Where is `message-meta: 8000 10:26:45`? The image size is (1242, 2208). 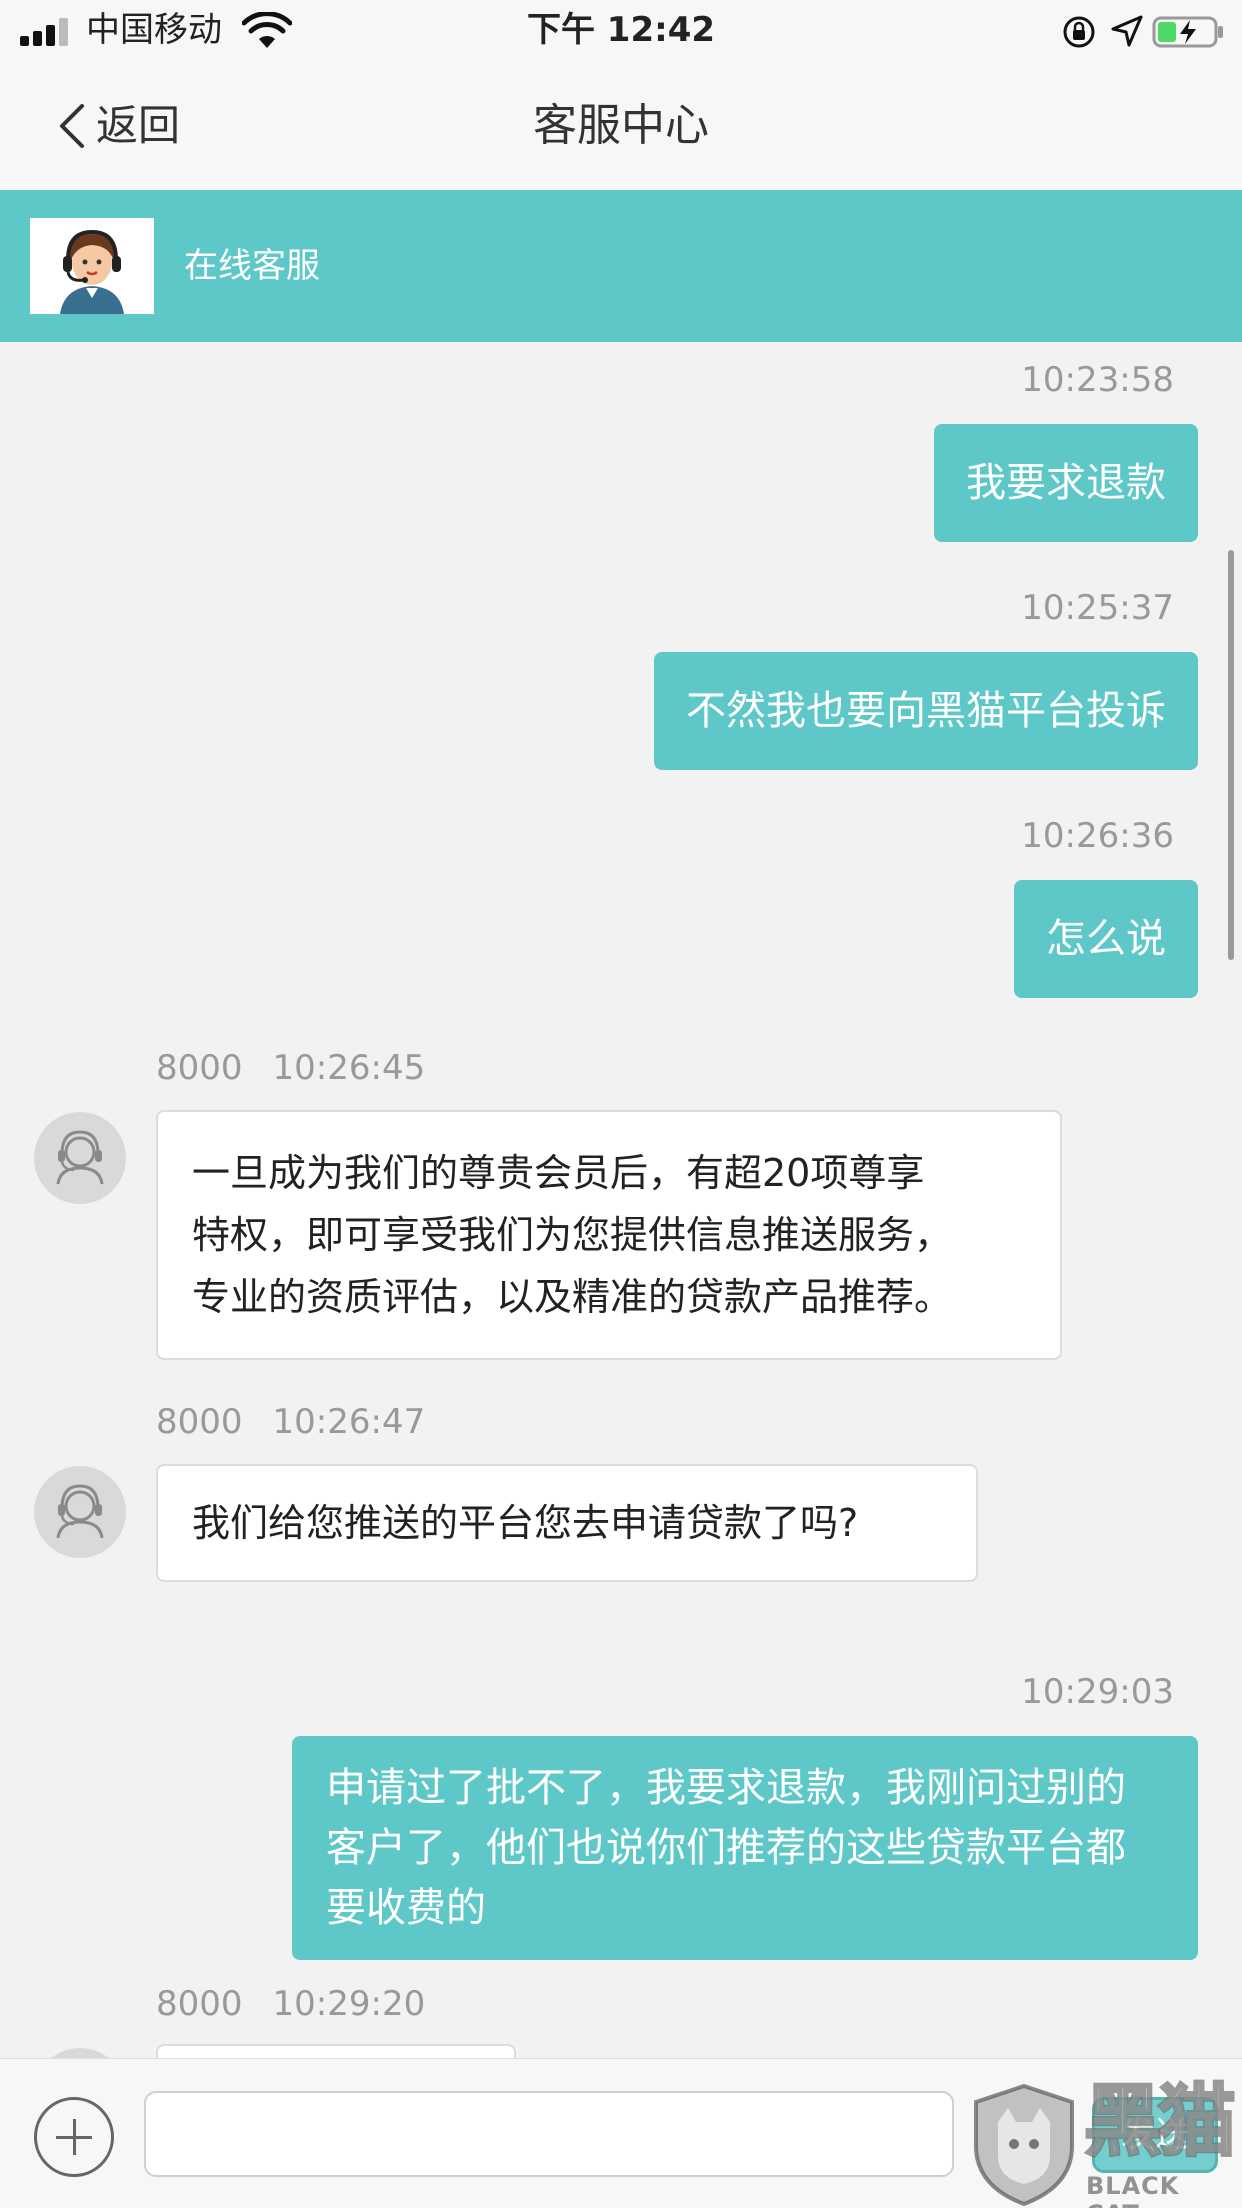 message-meta: 8000 10:26:45 is located at coordinates (290, 1068).